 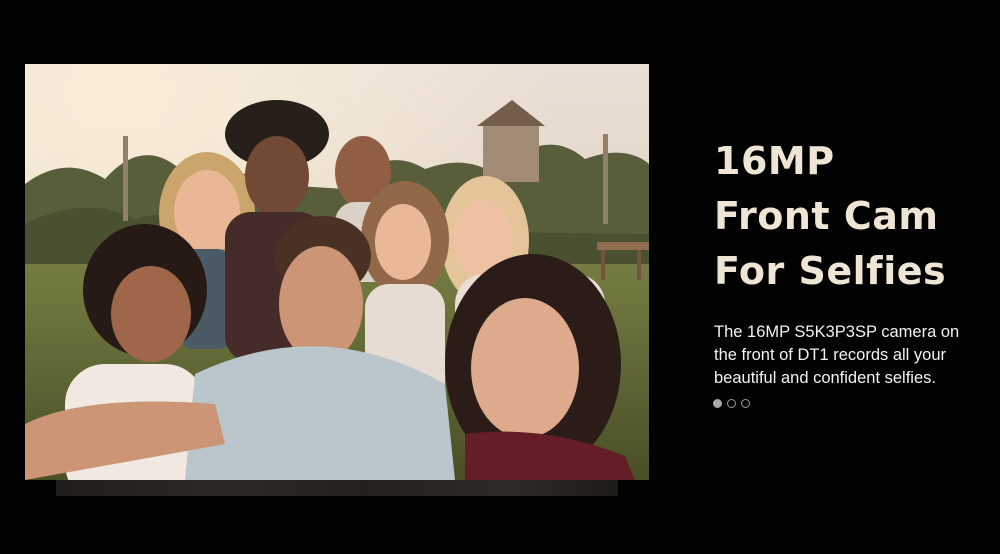 I want to click on headline-line-2: Front Cam, so click(x=826, y=216).